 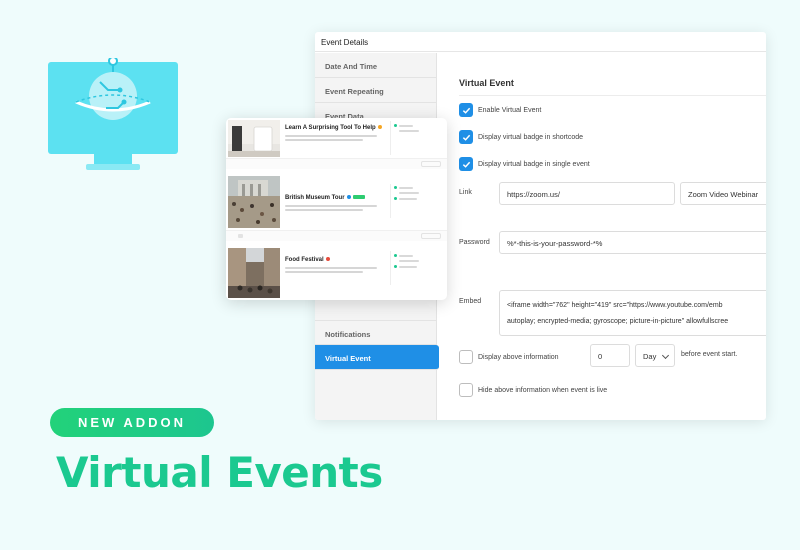 What do you see at coordinates (531, 137) in the screenshot?
I see `badge-shortcode-label: Display virtual badge in shortcode` at bounding box center [531, 137].